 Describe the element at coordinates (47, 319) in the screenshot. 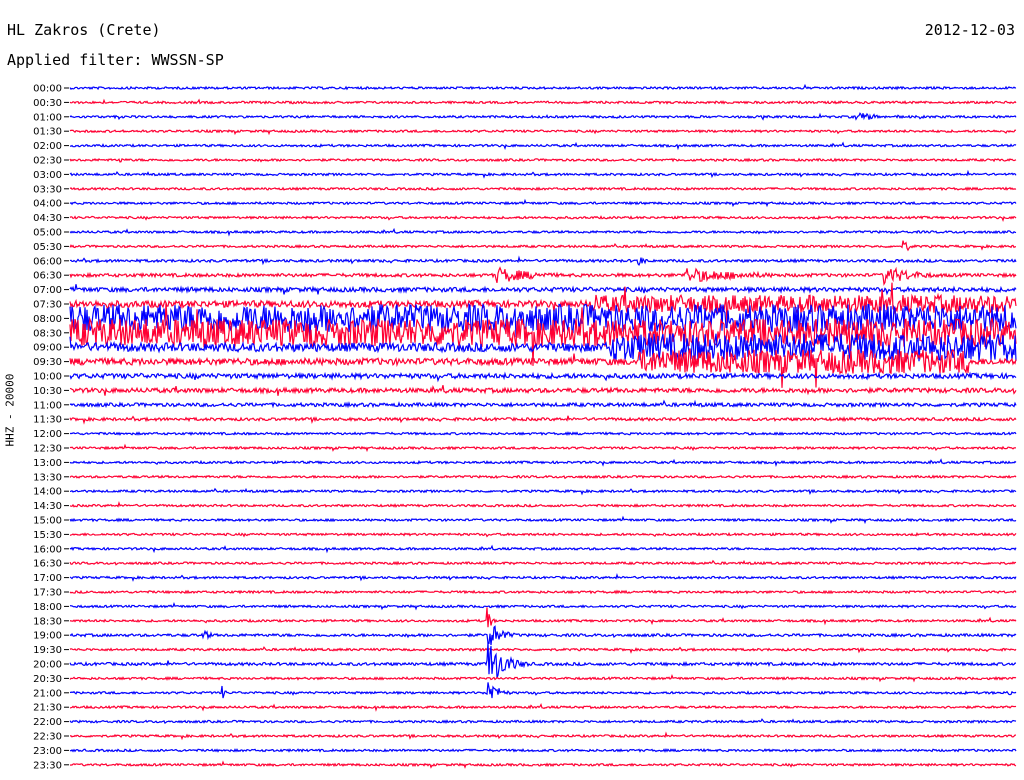

I see `time-tick-label: 08:00` at that location.